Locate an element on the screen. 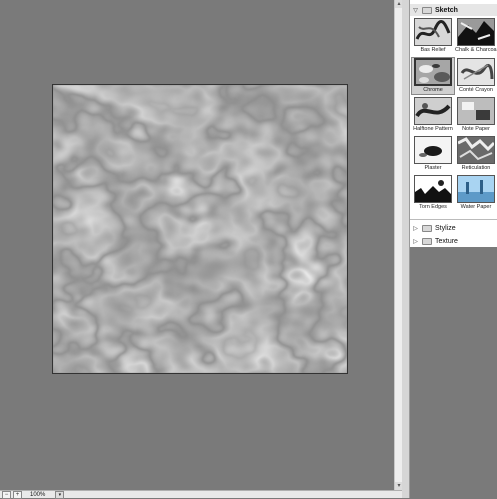 The width and height of the screenshot is (497, 499). plaster-preview-icon is located at coordinates (433, 150).